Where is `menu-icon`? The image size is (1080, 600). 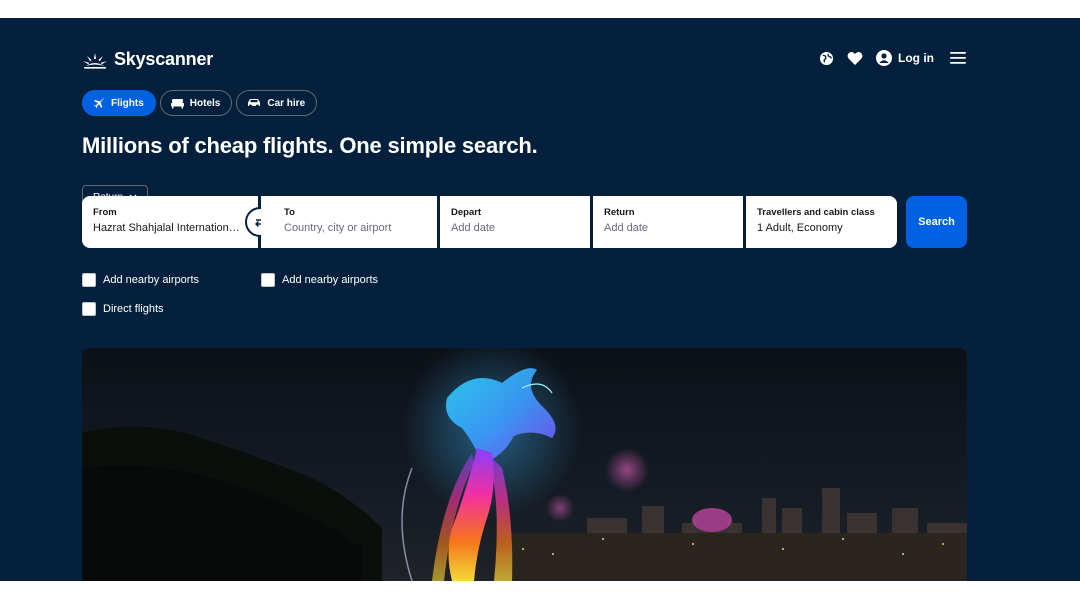
menu-icon is located at coordinates (958, 58).